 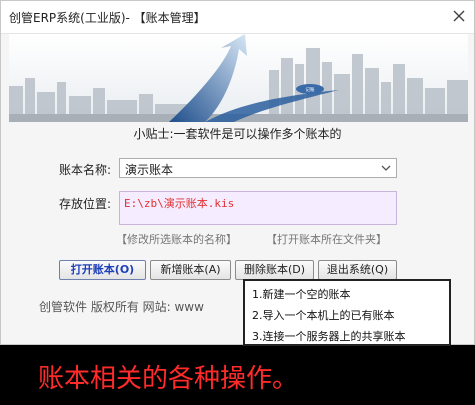 What do you see at coordinates (310, 89) in the screenshot?
I see `banner-badge: 记账` at bounding box center [310, 89].